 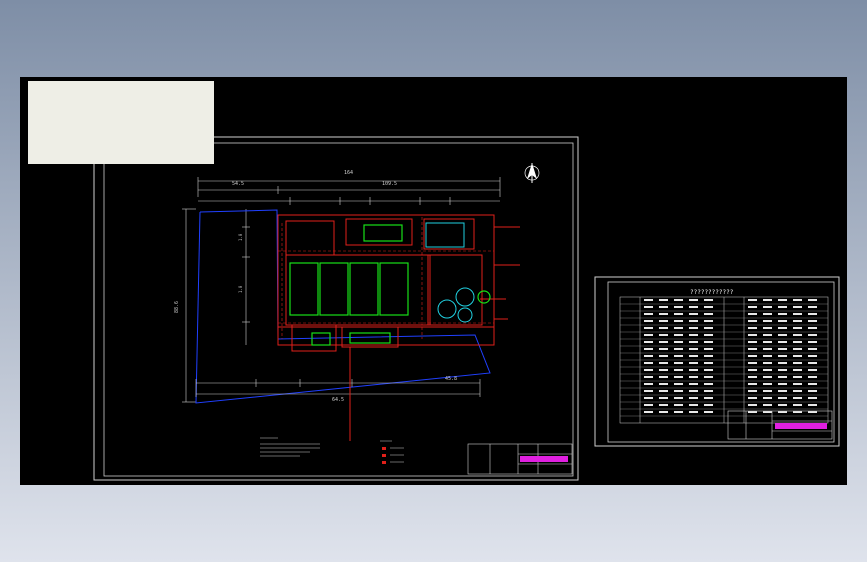 What do you see at coordinates (389, 184) in the screenshot?
I see `dim-label-top-right: 109.5` at bounding box center [389, 184].